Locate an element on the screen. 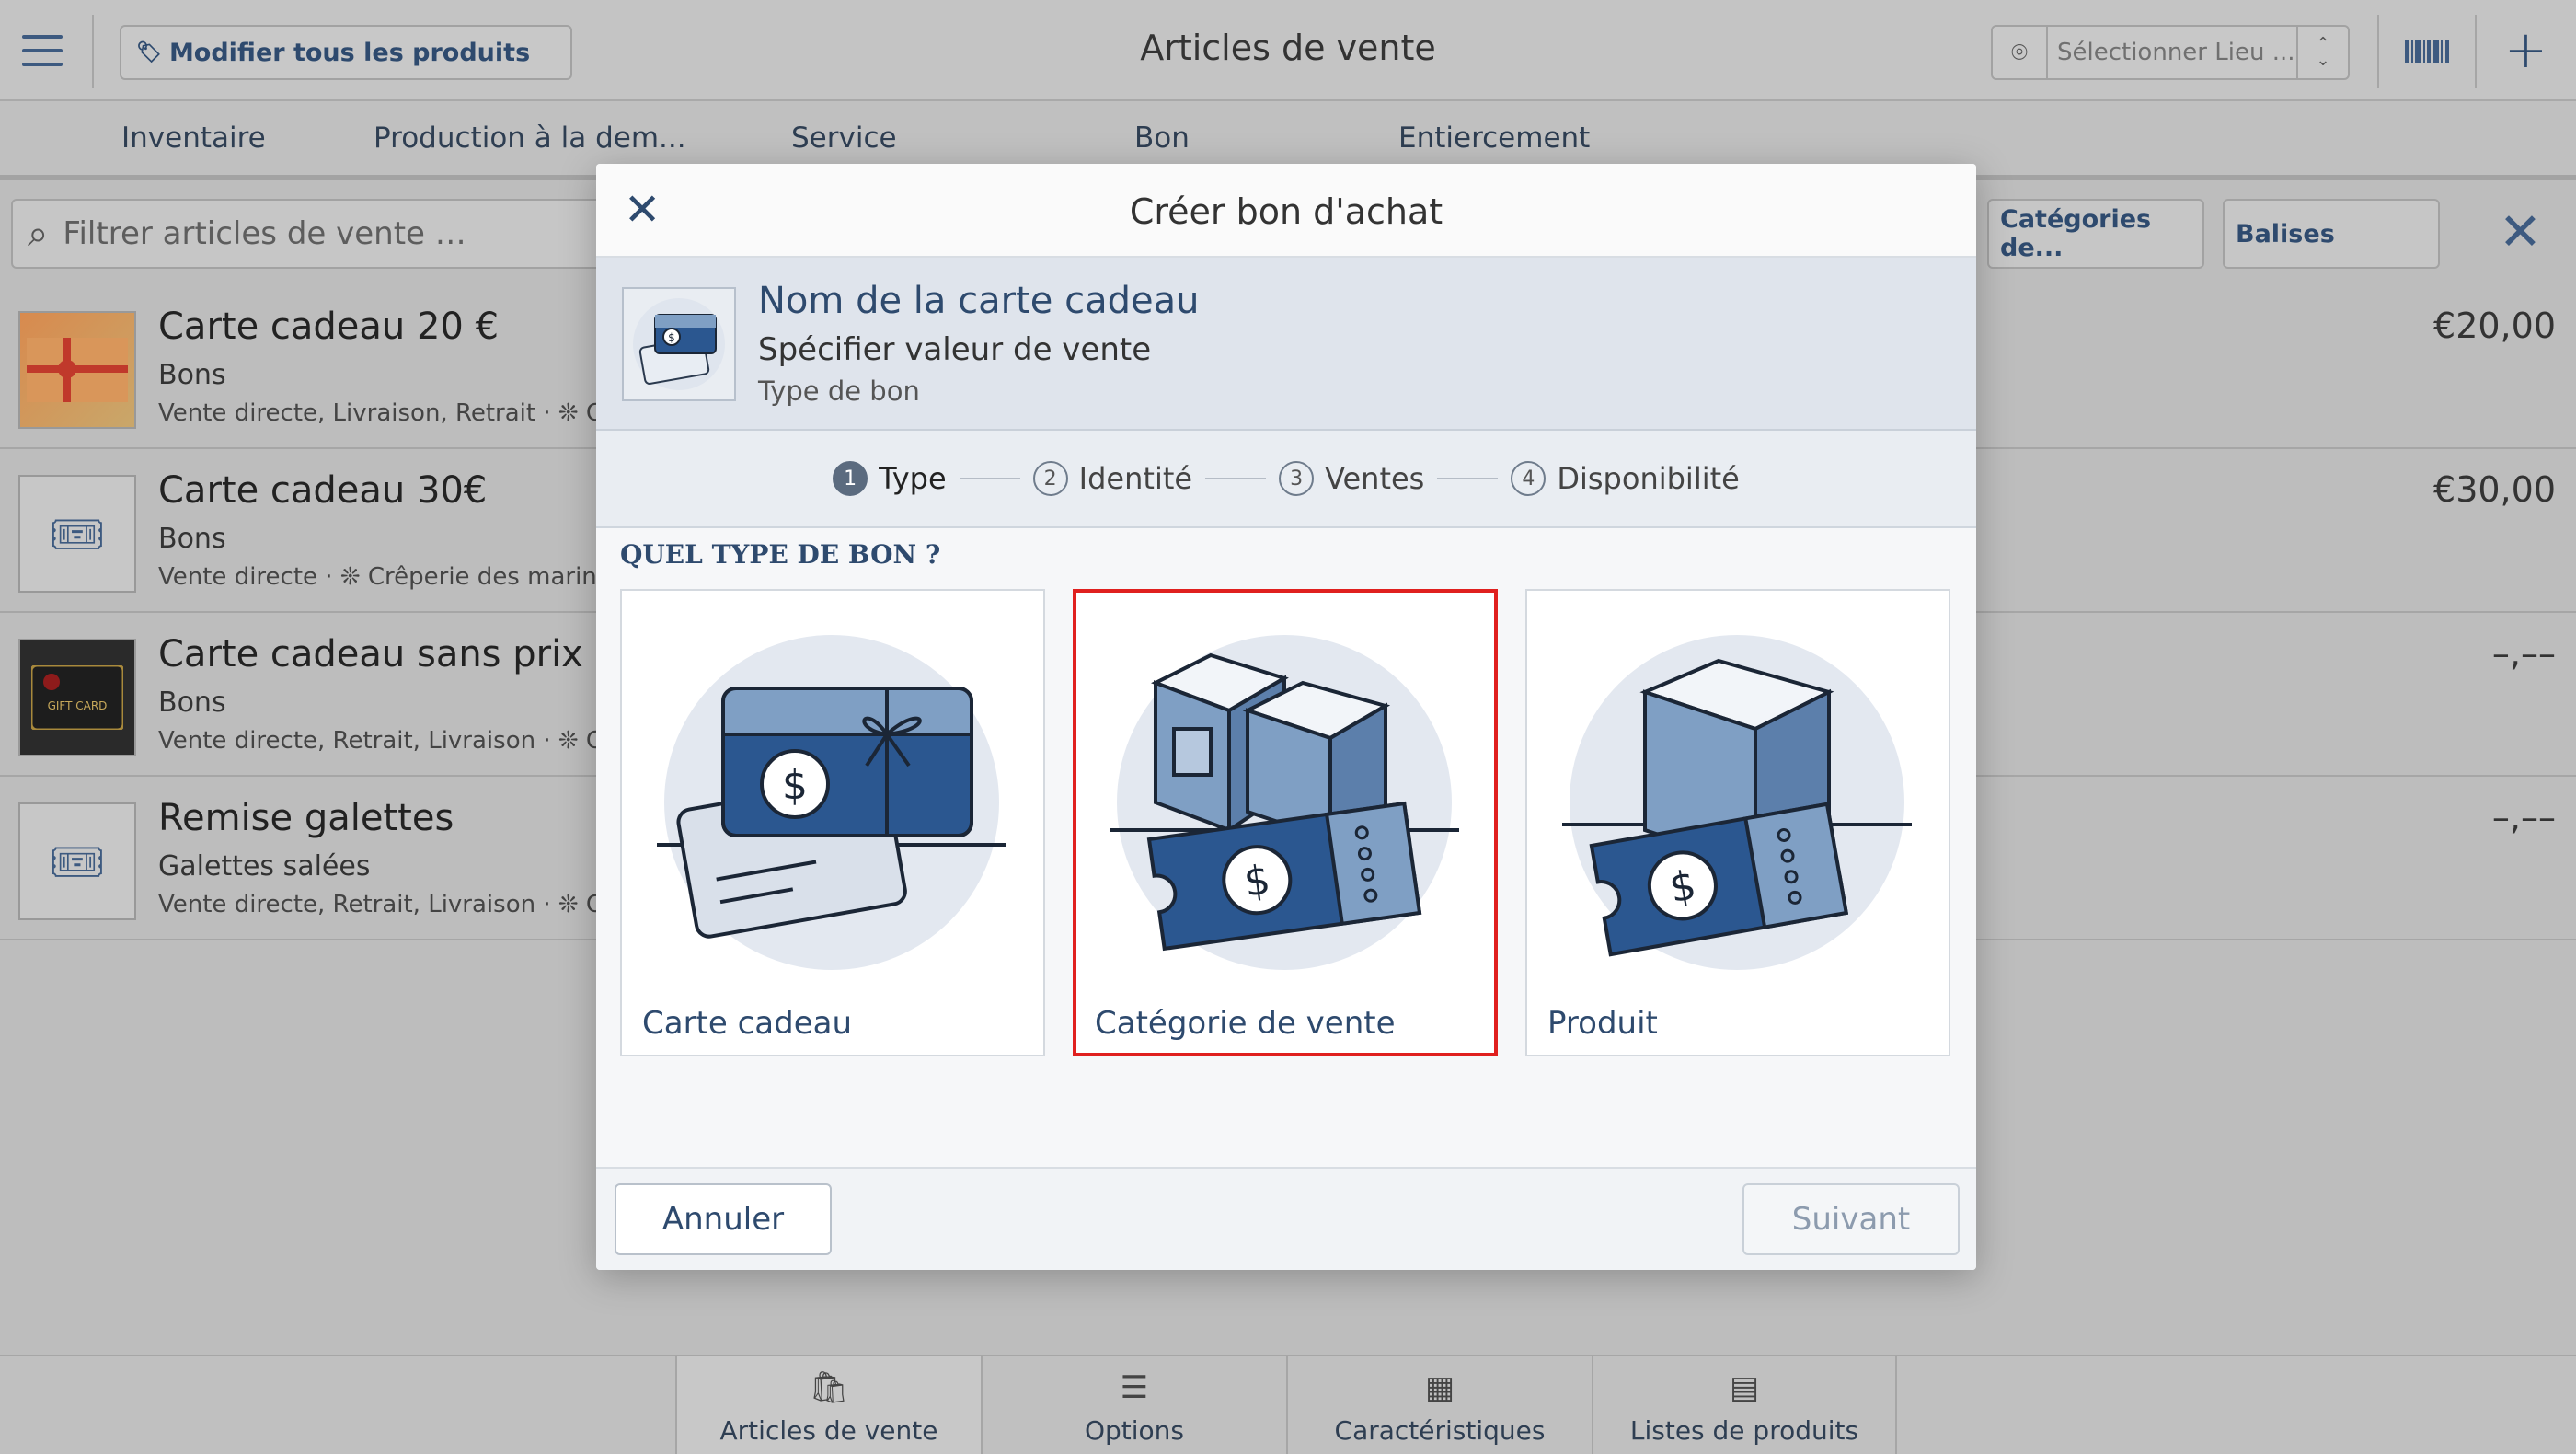 The height and width of the screenshot is (1454, 2576). add-icon: + is located at coordinates (2525, 50).